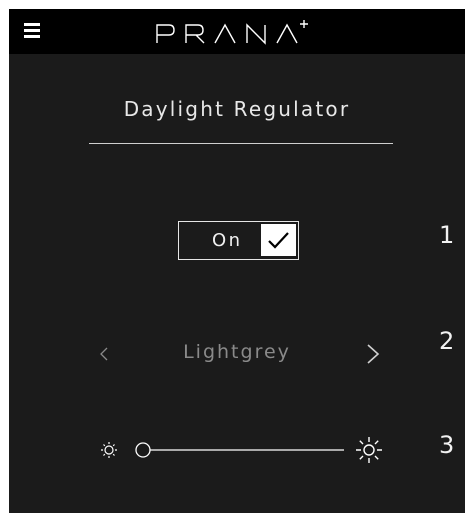  I want to click on checkbox-checked, so click(278, 240).